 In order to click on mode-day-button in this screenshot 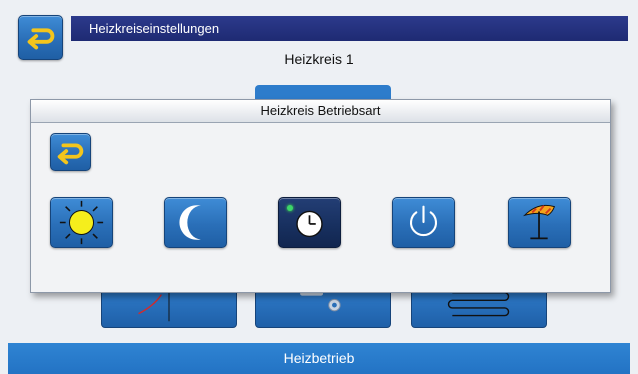, I will do `click(81, 222)`.